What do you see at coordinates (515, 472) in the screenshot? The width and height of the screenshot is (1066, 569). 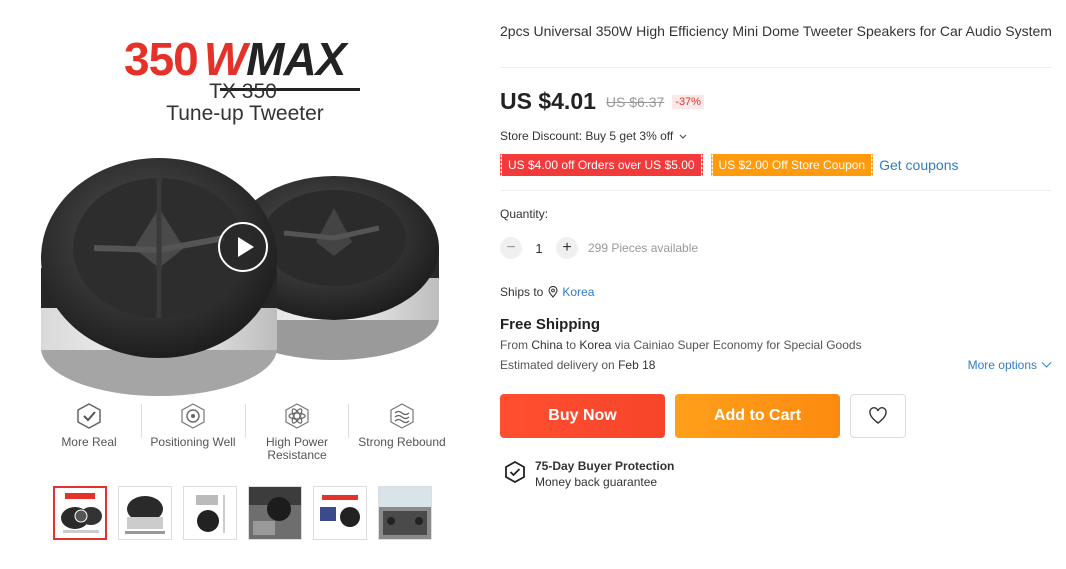 I see `shield-check-icon` at bounding box center [515, 472].